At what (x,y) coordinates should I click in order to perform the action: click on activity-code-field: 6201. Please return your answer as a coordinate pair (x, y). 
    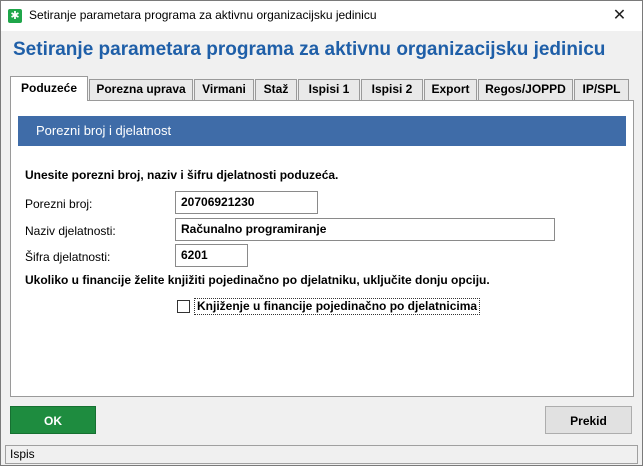
    Looking at the image, I should click on (211, 255).